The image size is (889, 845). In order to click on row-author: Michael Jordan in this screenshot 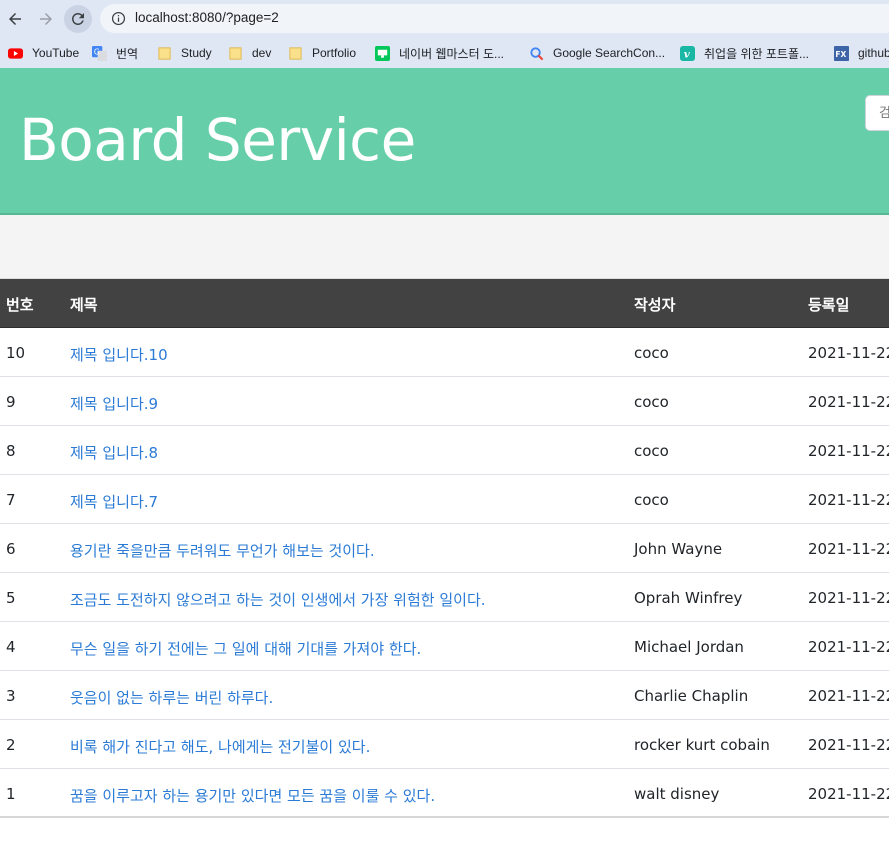, I will do `click(689, 647)`.